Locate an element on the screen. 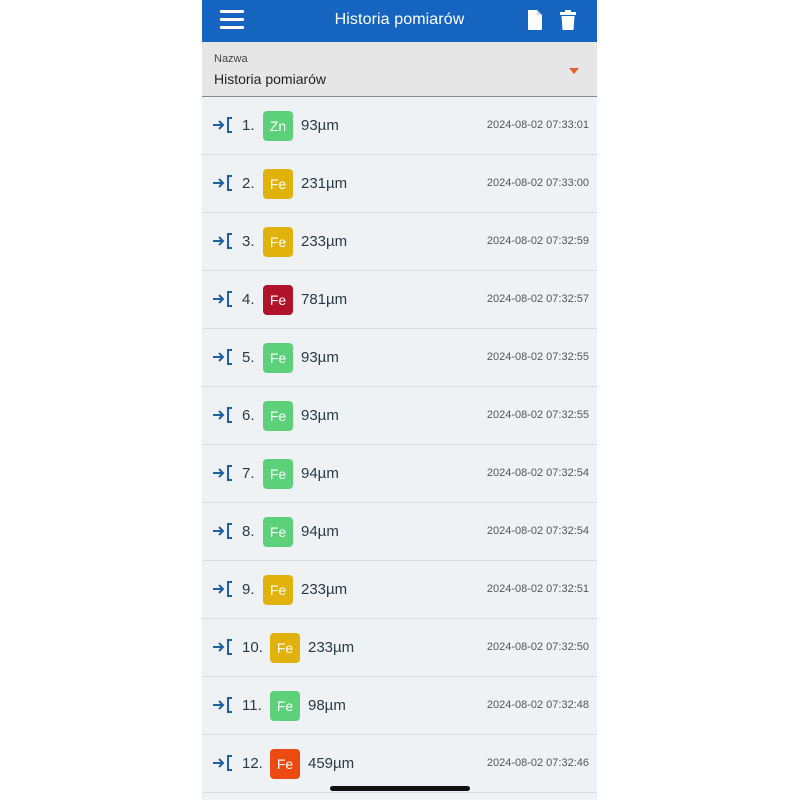 This screenshot has height=800, width=800. measurement-row: 8. Fe 94µm 2024-08-02 07:32:54 is located at coordinates (399, 532).